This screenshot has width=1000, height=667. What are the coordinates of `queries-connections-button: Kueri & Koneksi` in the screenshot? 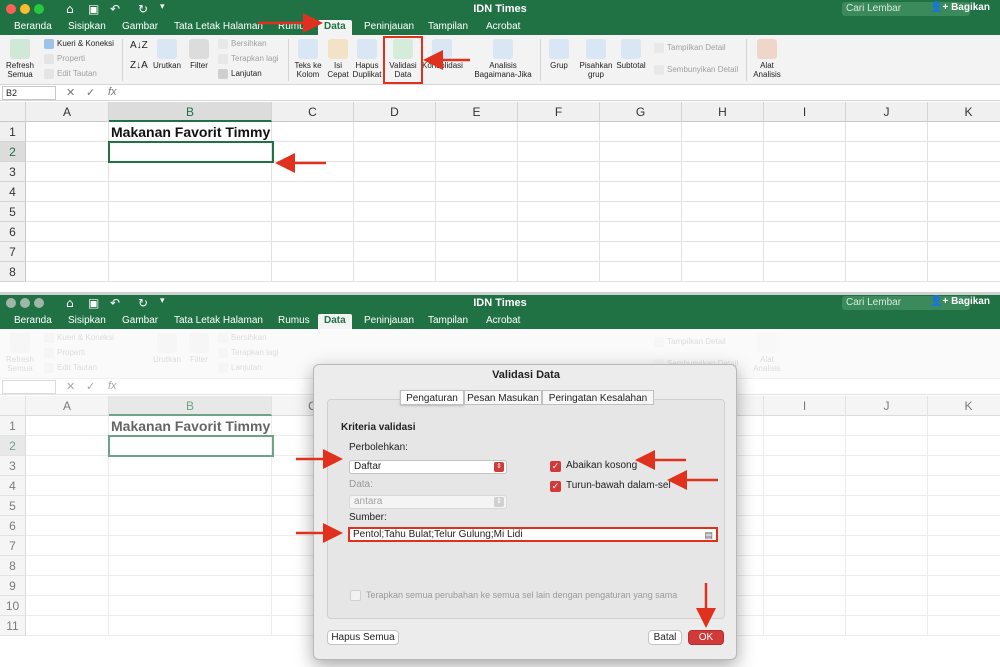 It's located at (79, 44).